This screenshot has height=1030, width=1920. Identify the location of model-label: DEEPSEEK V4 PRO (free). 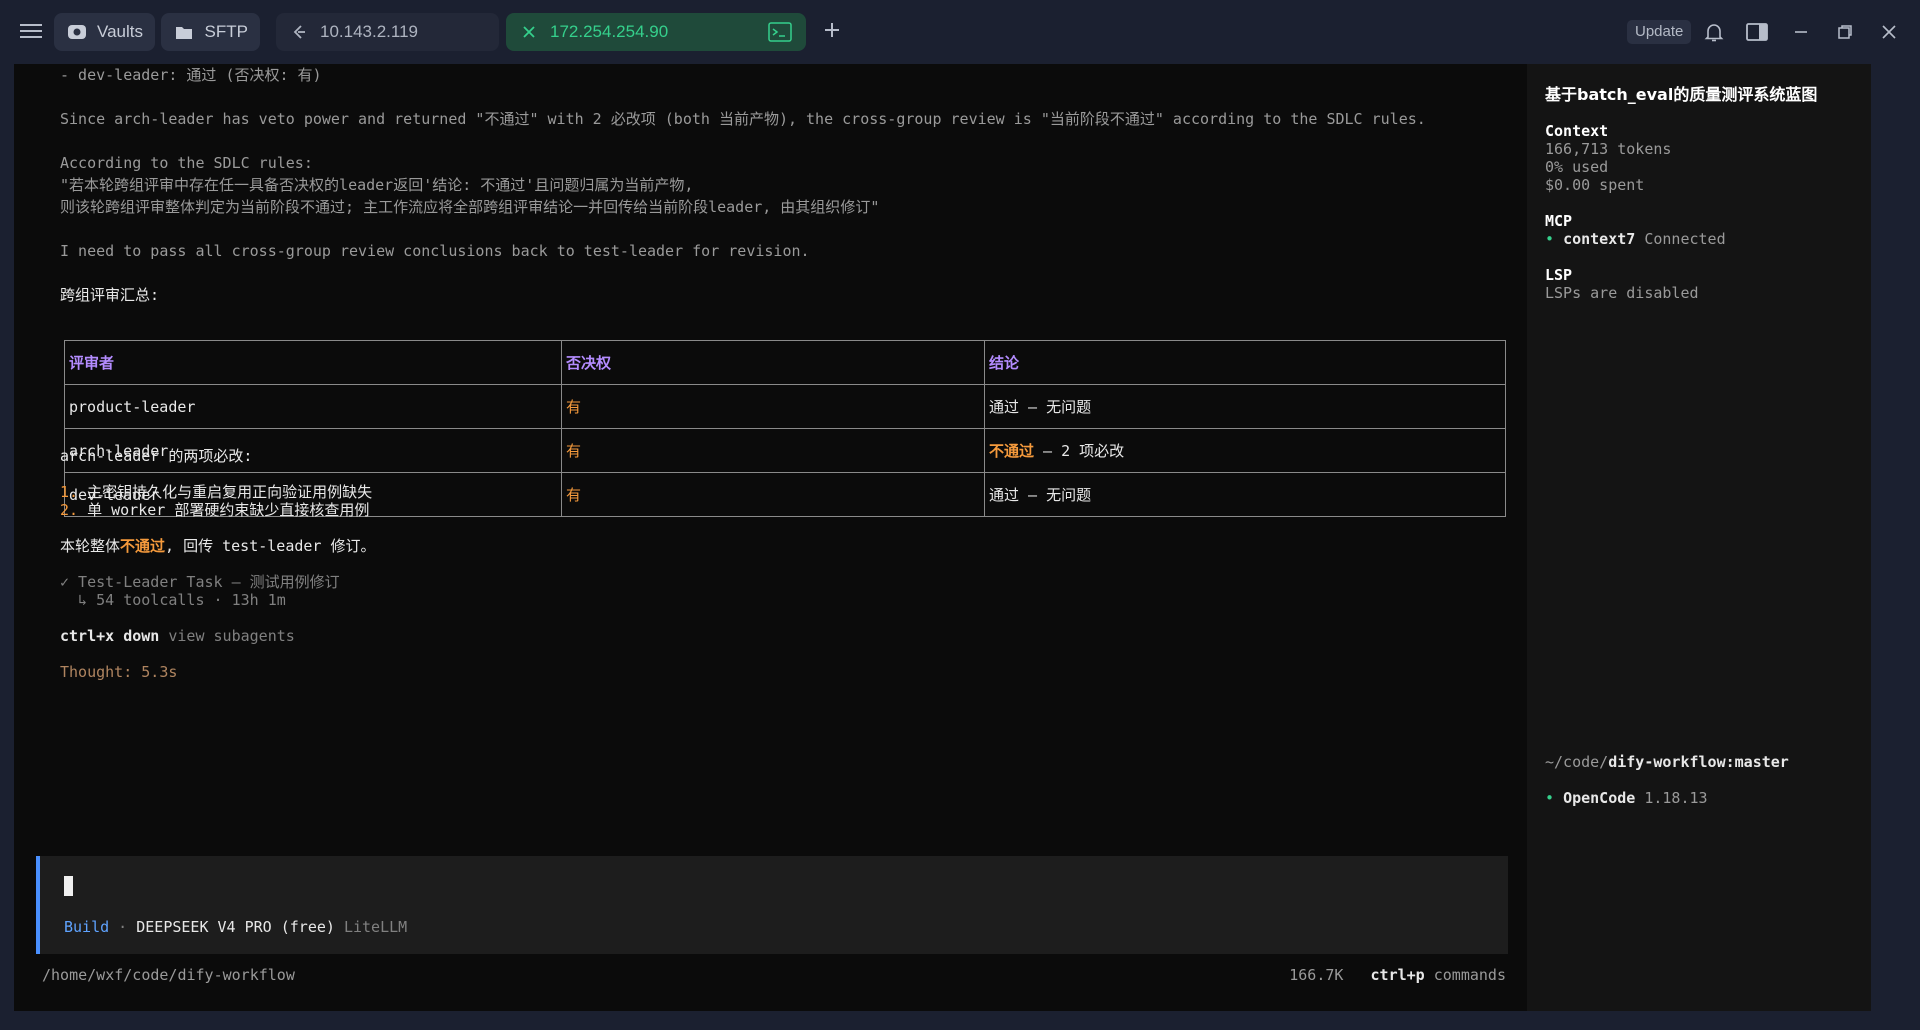
(235, 927).